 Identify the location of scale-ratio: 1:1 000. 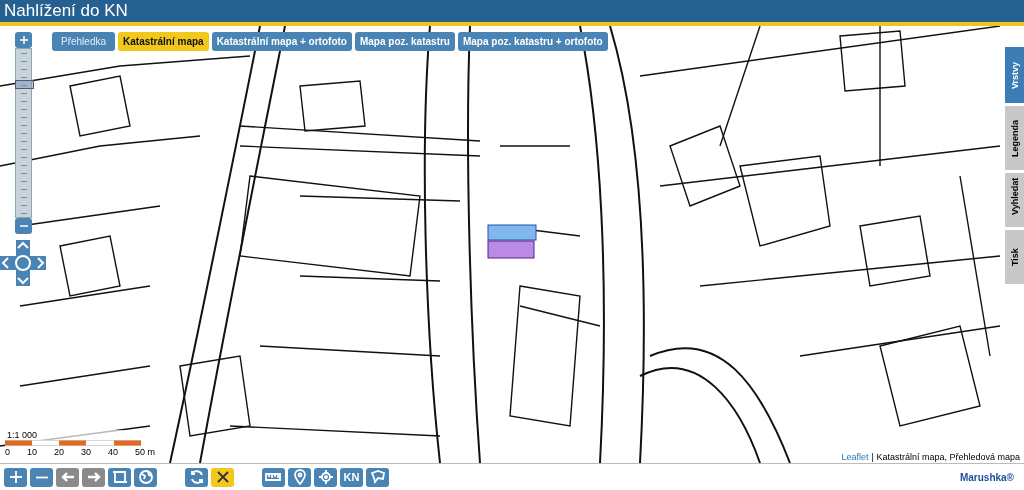
(23, 435).